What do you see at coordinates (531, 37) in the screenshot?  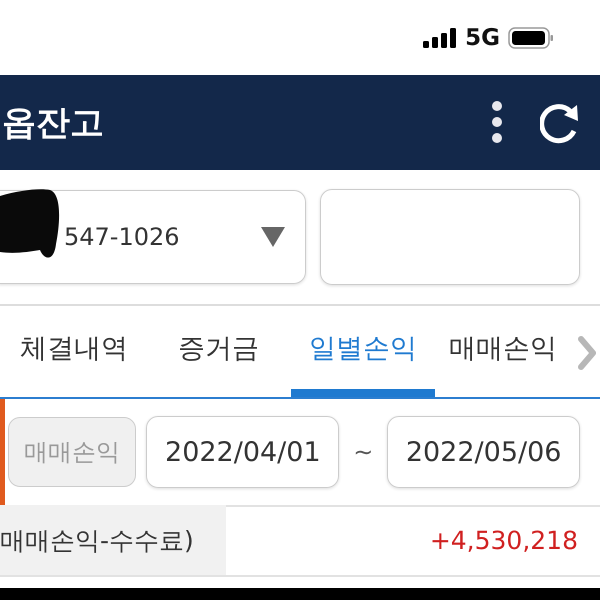 I see `battery-icon` at bounding box center [531, 37].